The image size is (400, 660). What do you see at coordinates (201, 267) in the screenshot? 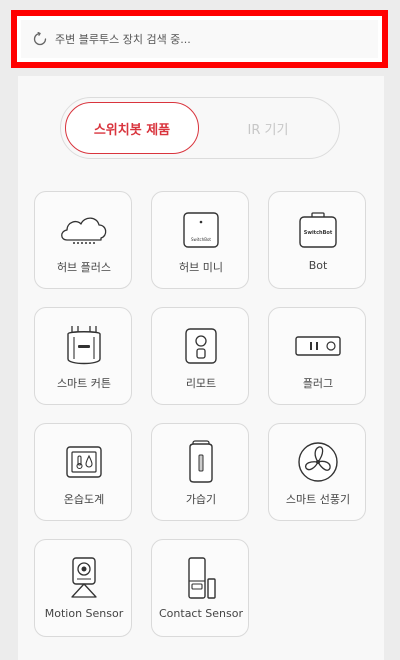
I see `device-label: 허브 미니` at bounding box center [201, 267].